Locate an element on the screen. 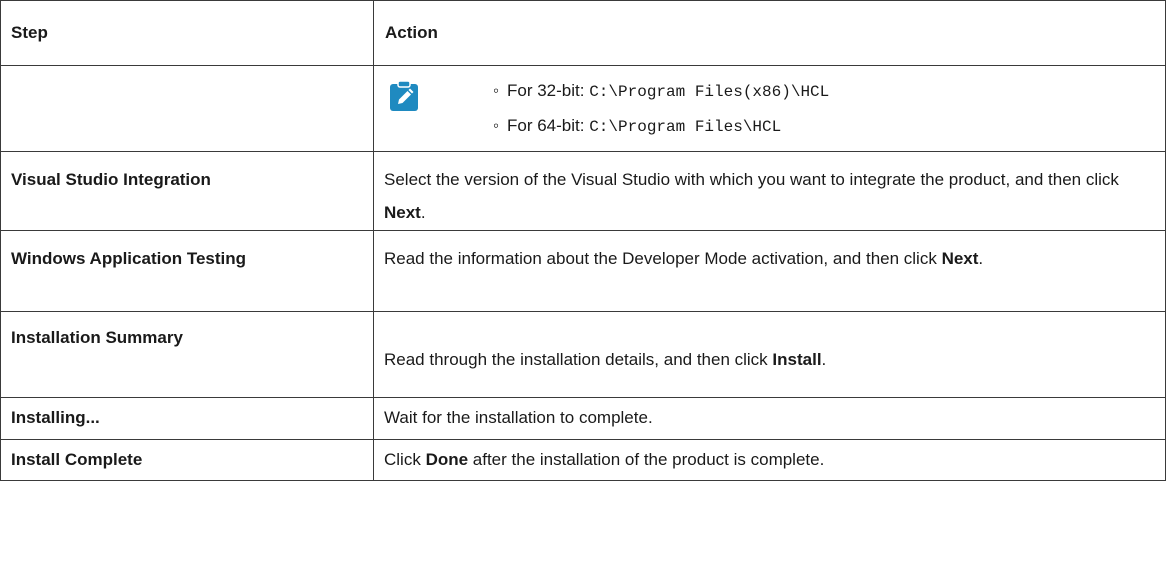  list-item: ◦ For 64-bit: C:\Program Files\HCL is located at coordinates (661, 126).